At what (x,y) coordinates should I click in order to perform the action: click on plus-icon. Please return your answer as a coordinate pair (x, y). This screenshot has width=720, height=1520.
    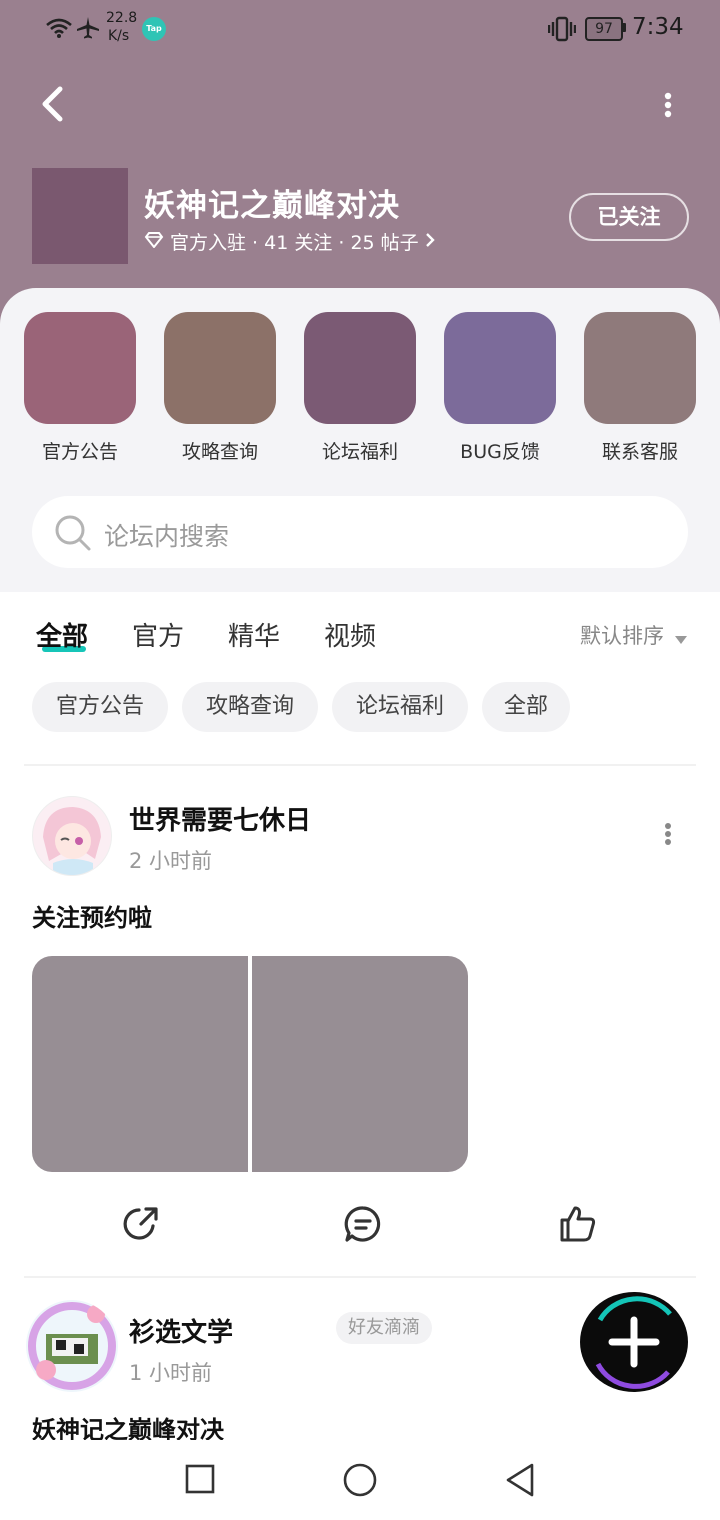
    Looking at the image, I should click on (633, 1342).